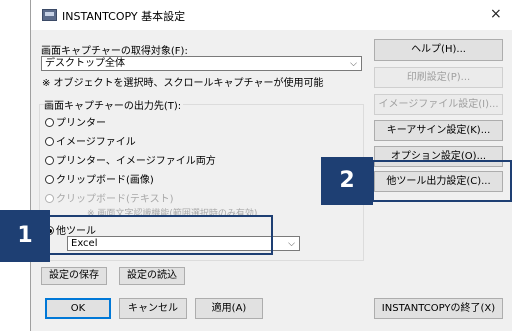 The image size is (512, 331). I want to click on capture-target-label: 画面キャプチャーの取得対象(F):, so click(114, 51).